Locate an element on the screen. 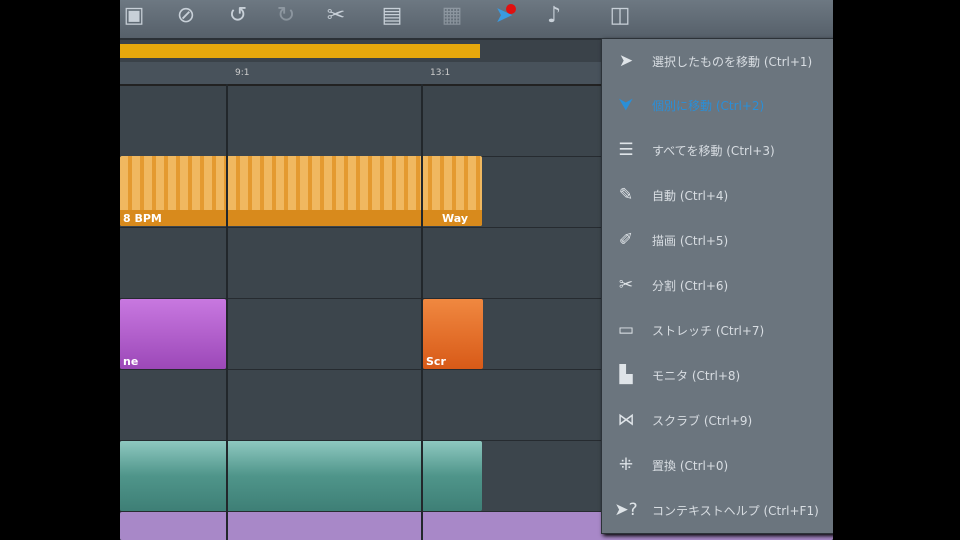  menu-item-move-all: ☰ すべてを移動 (Ctrl+3) is located at coordinates (717, 150).